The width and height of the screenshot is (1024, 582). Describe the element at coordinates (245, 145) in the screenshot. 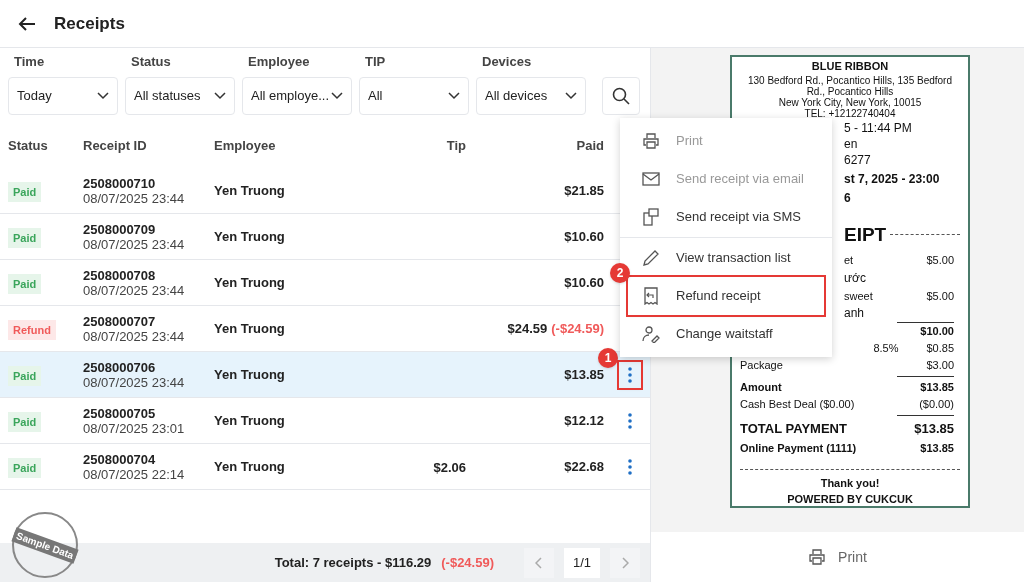

I see `column-header: Employee` at that location.